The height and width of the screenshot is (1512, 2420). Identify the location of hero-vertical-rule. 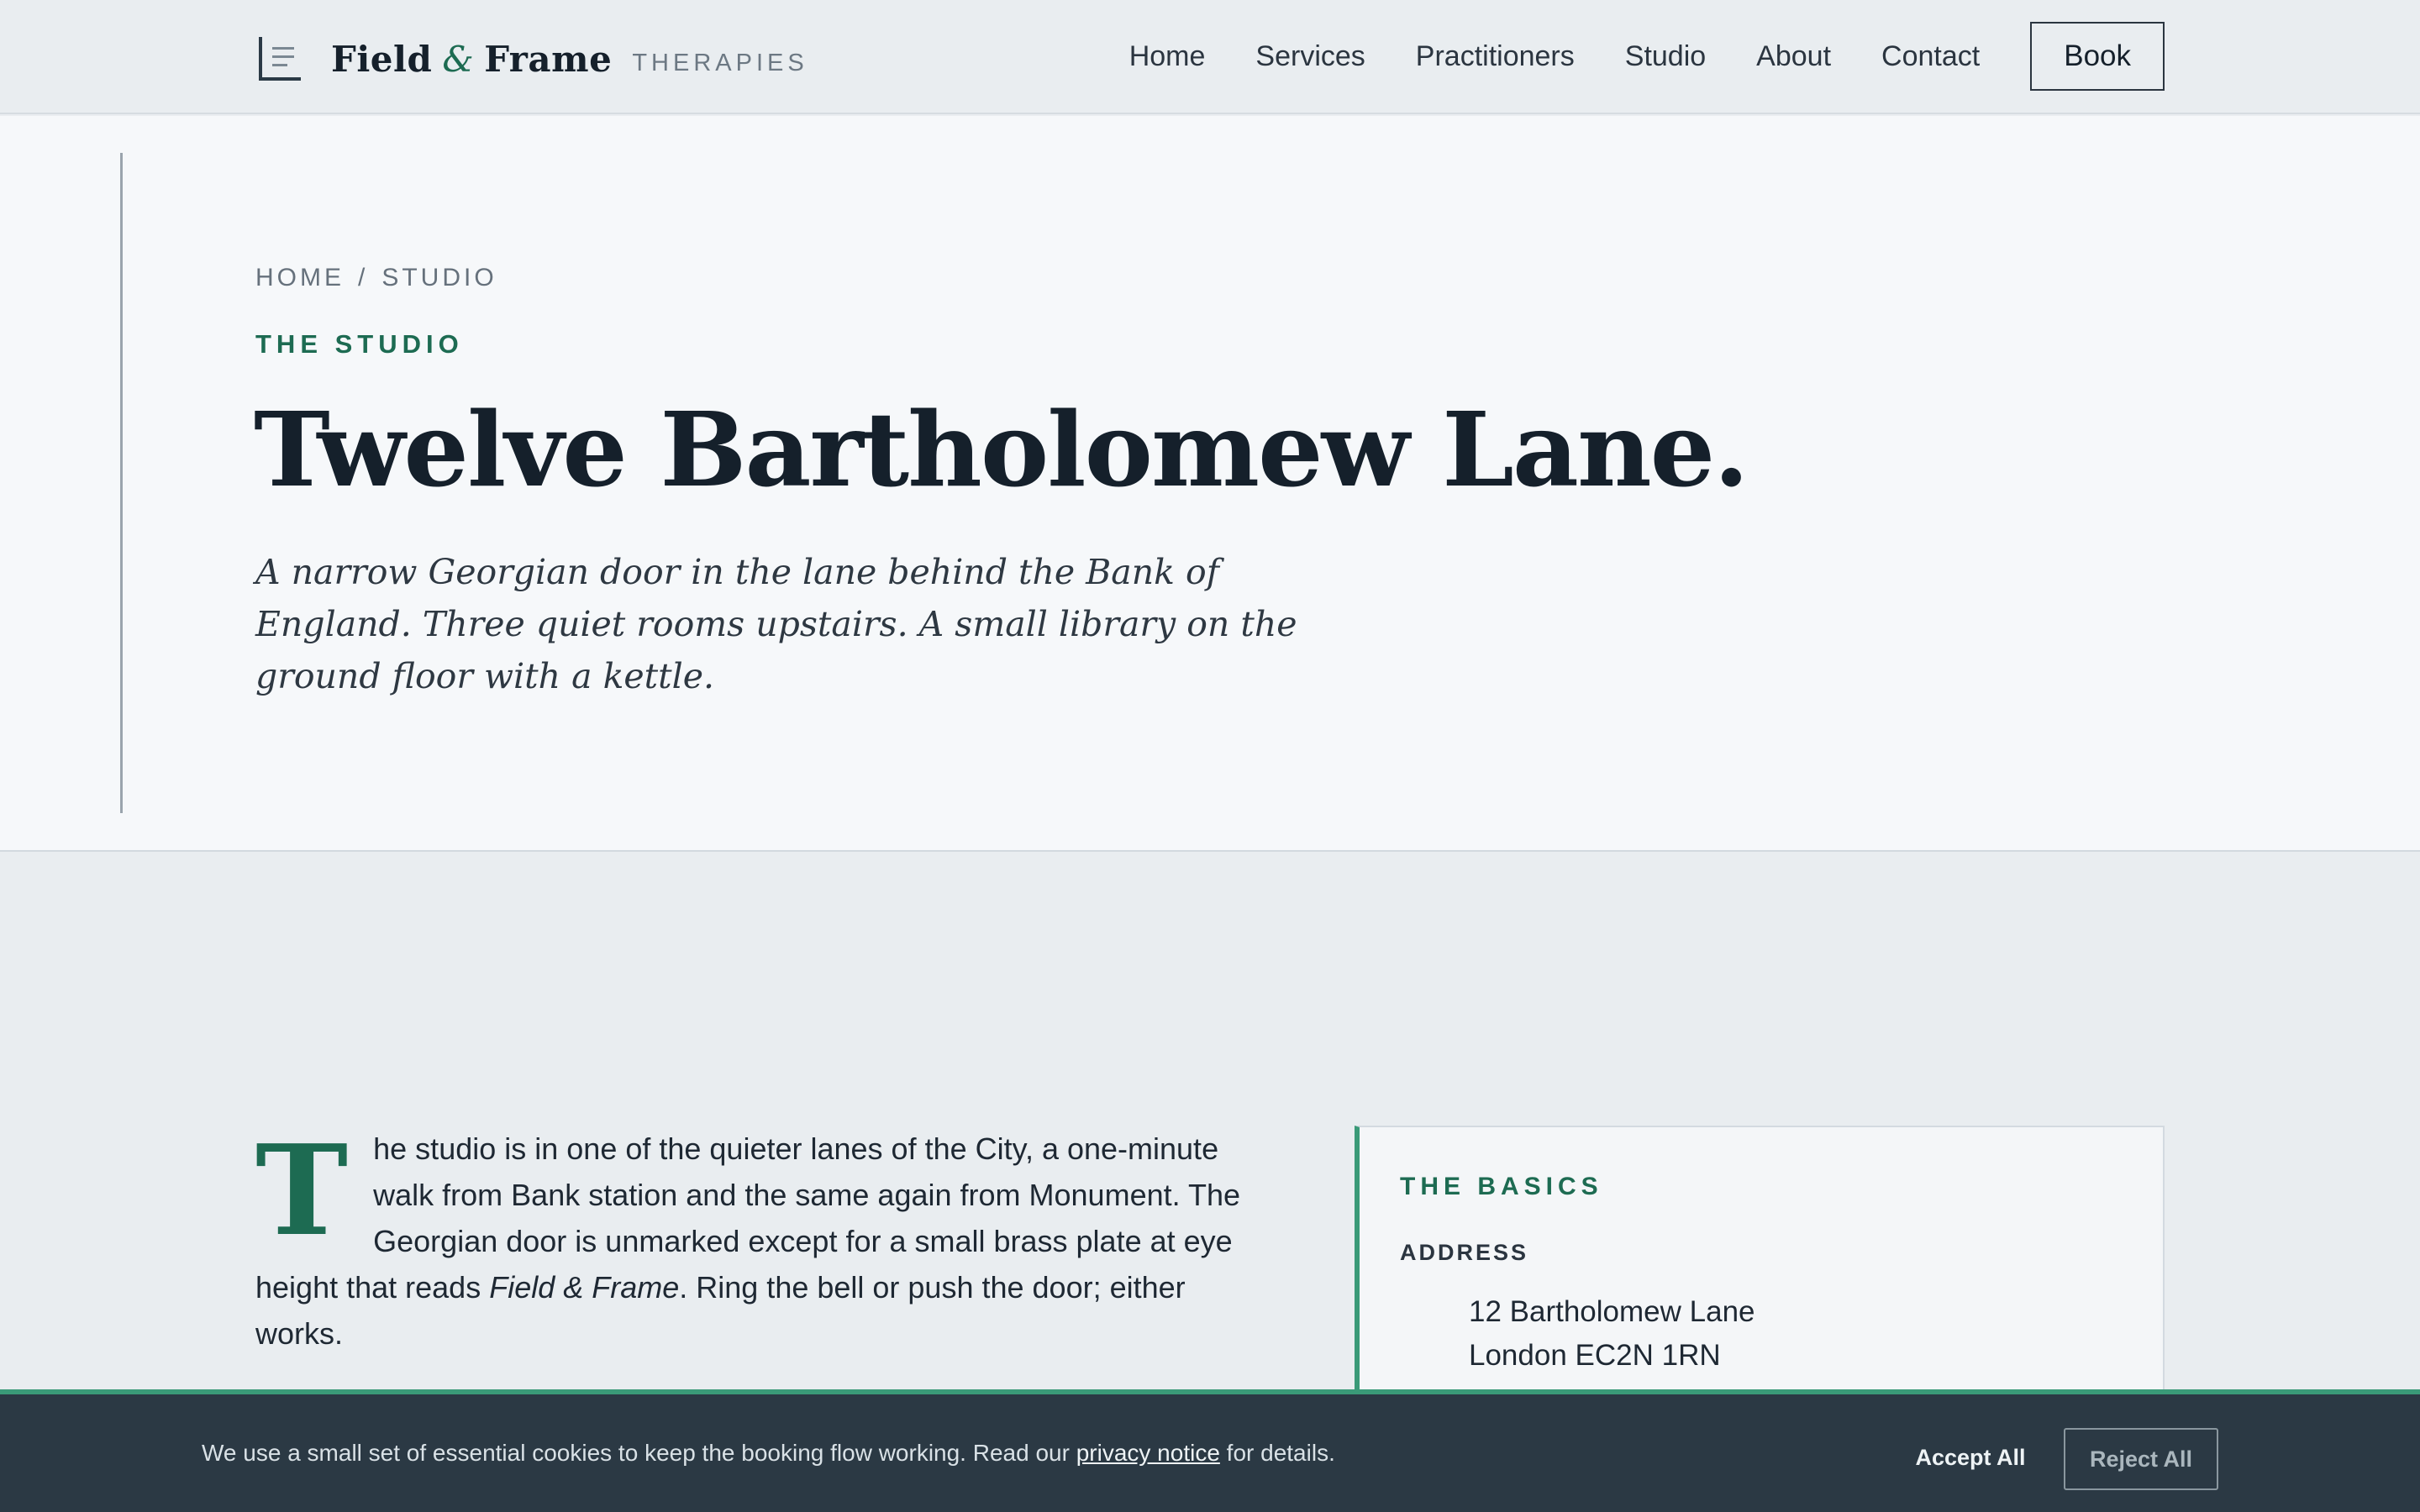
(121, 483).